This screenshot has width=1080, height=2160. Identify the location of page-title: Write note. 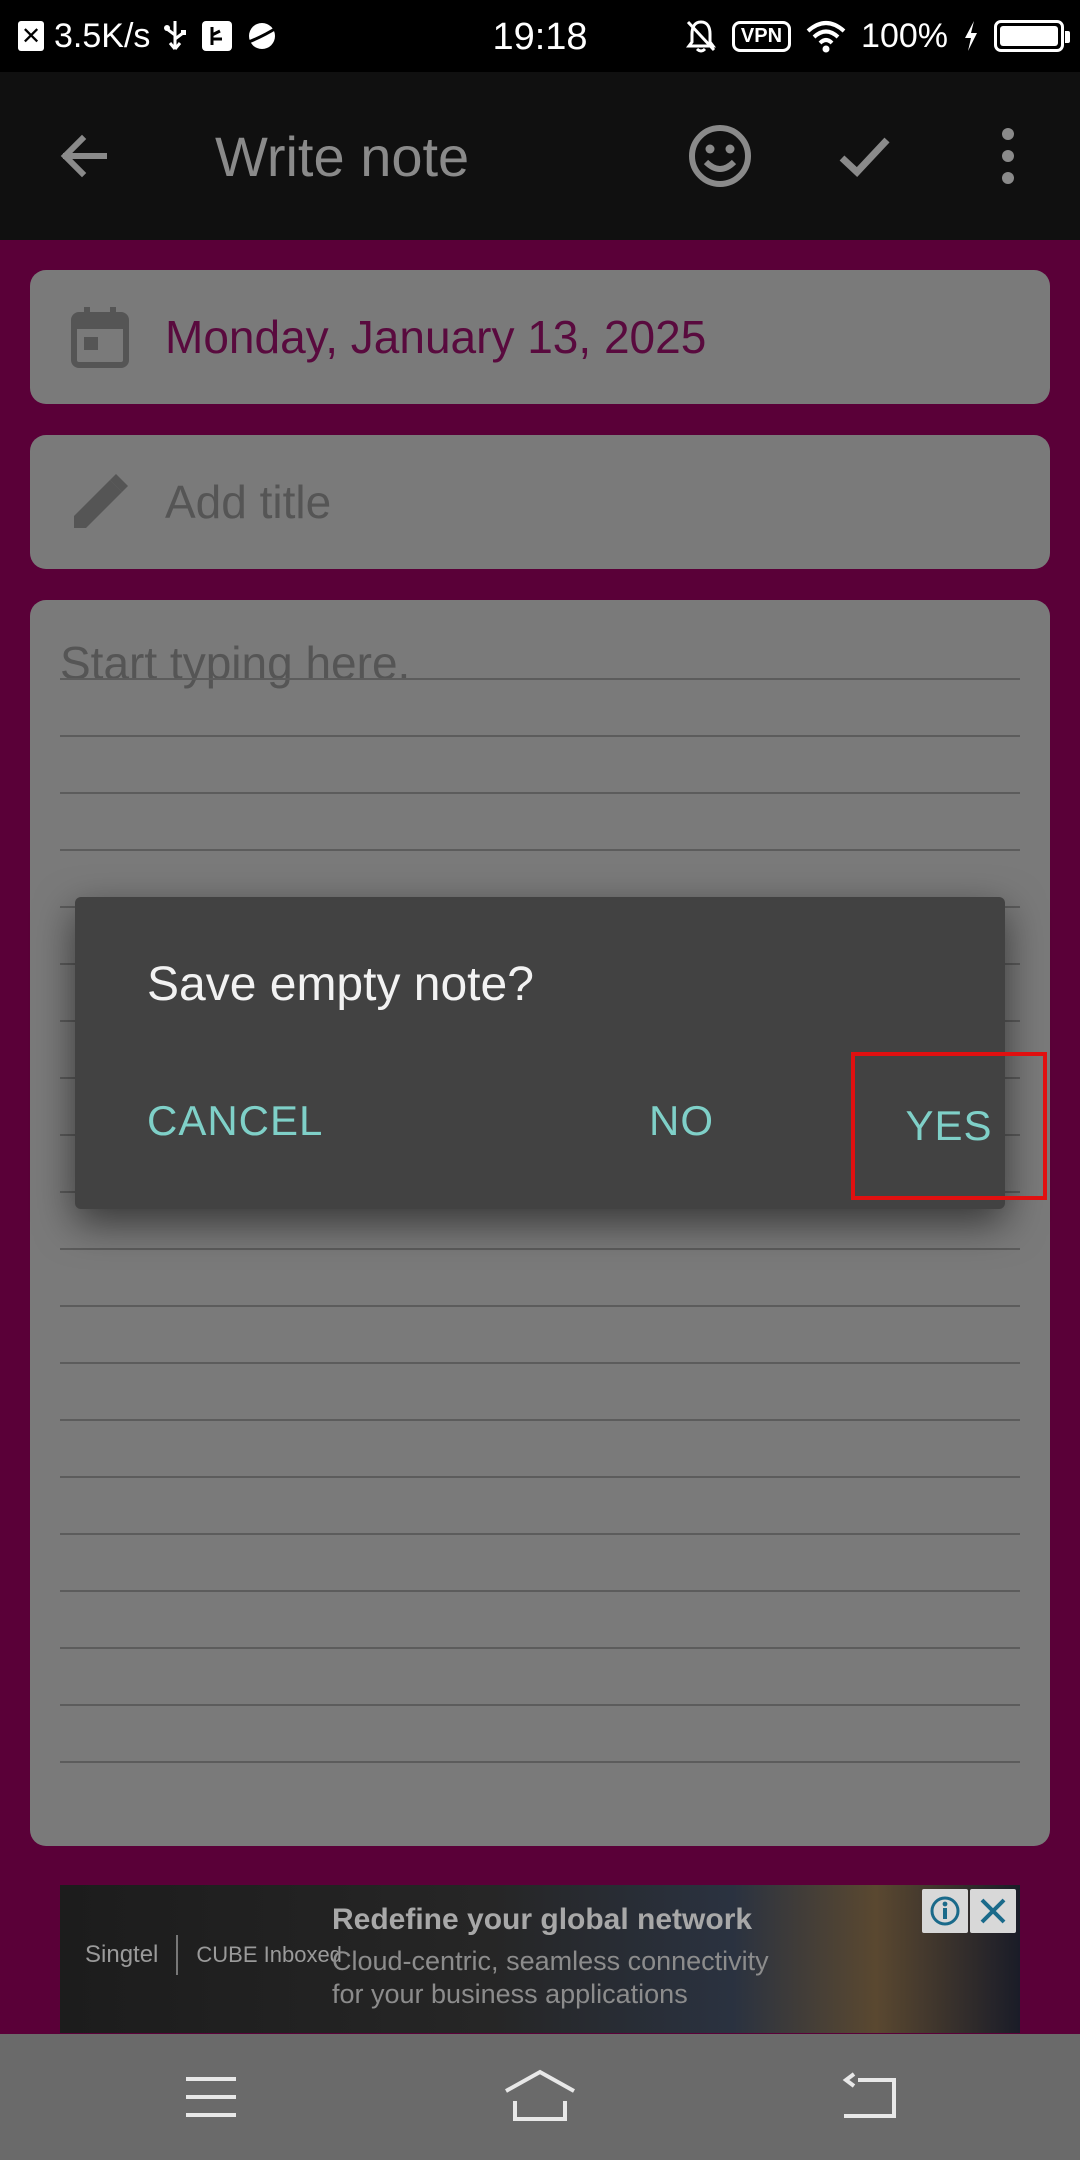
(342, 156).